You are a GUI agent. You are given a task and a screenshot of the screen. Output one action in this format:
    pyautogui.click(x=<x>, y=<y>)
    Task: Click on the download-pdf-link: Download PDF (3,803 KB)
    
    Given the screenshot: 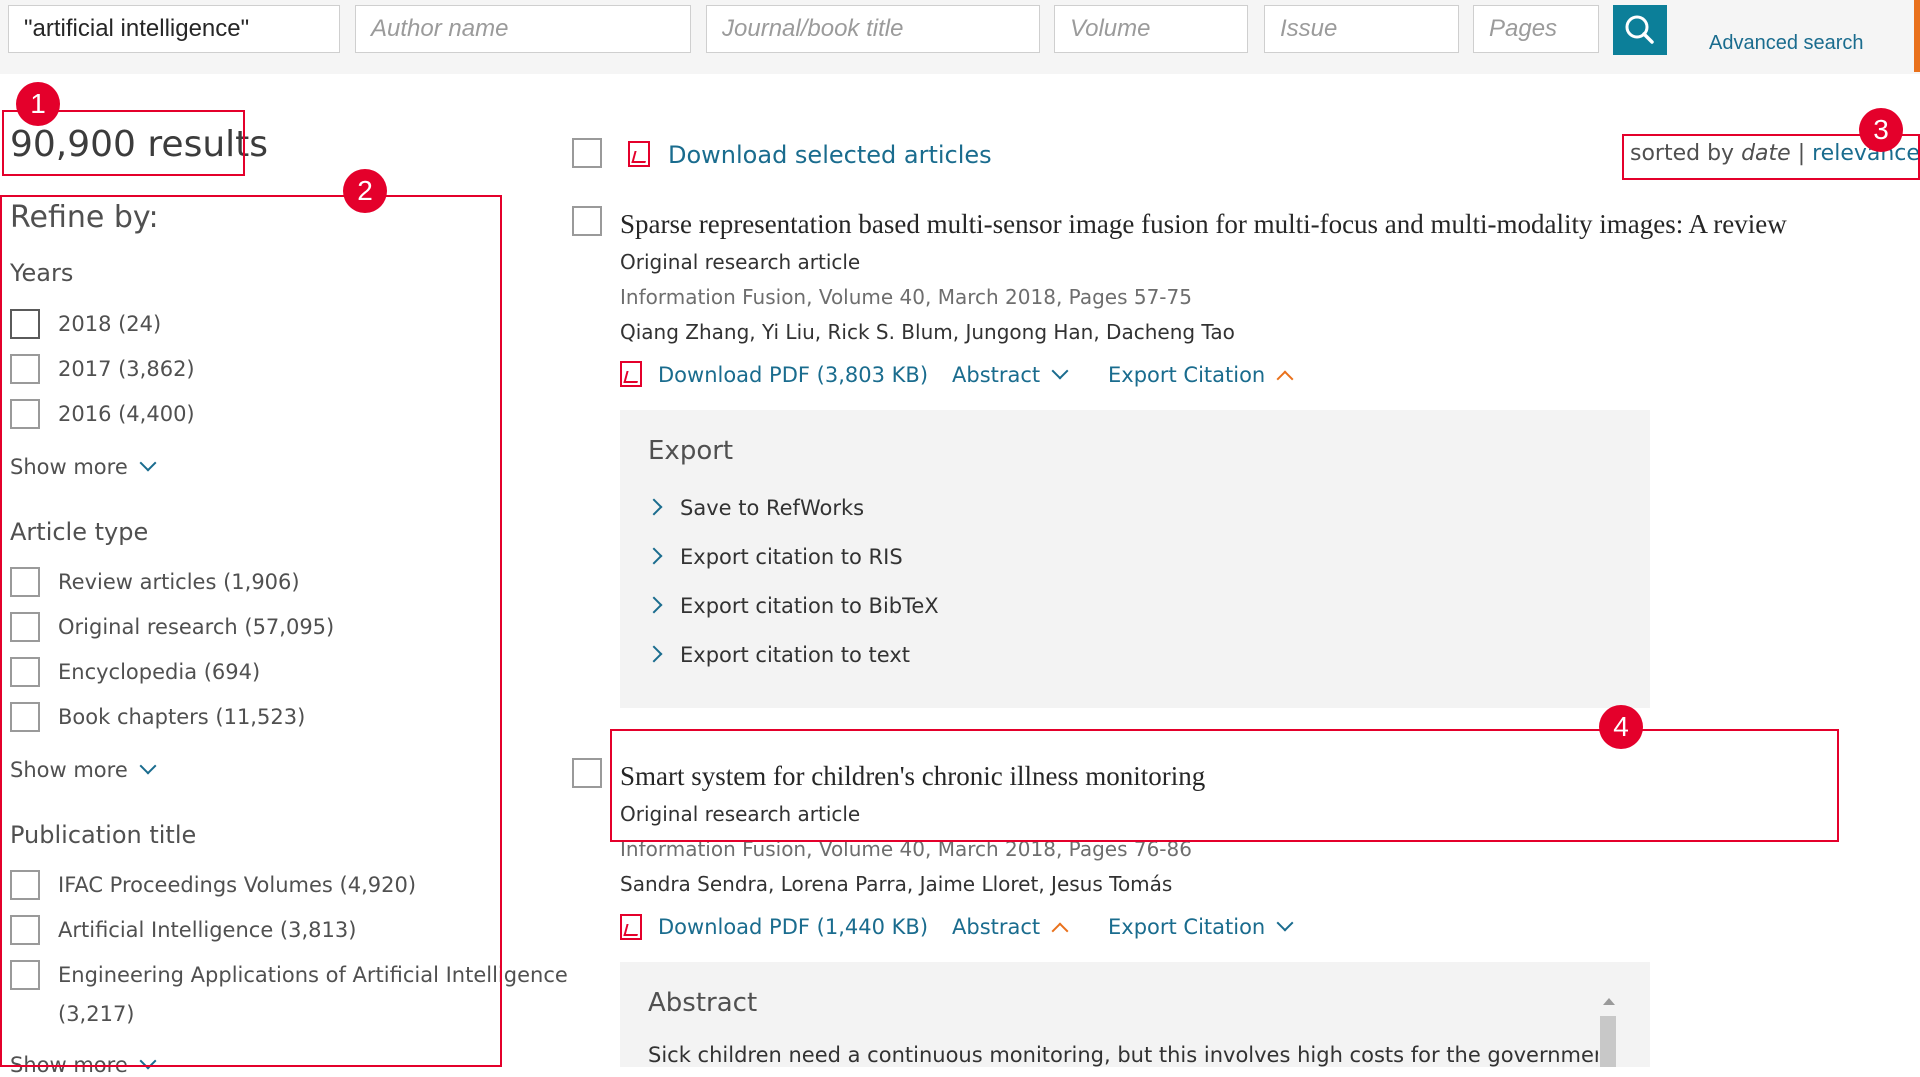 What is the action you would take?
    pyautogui.click(x=793, y=375)
    